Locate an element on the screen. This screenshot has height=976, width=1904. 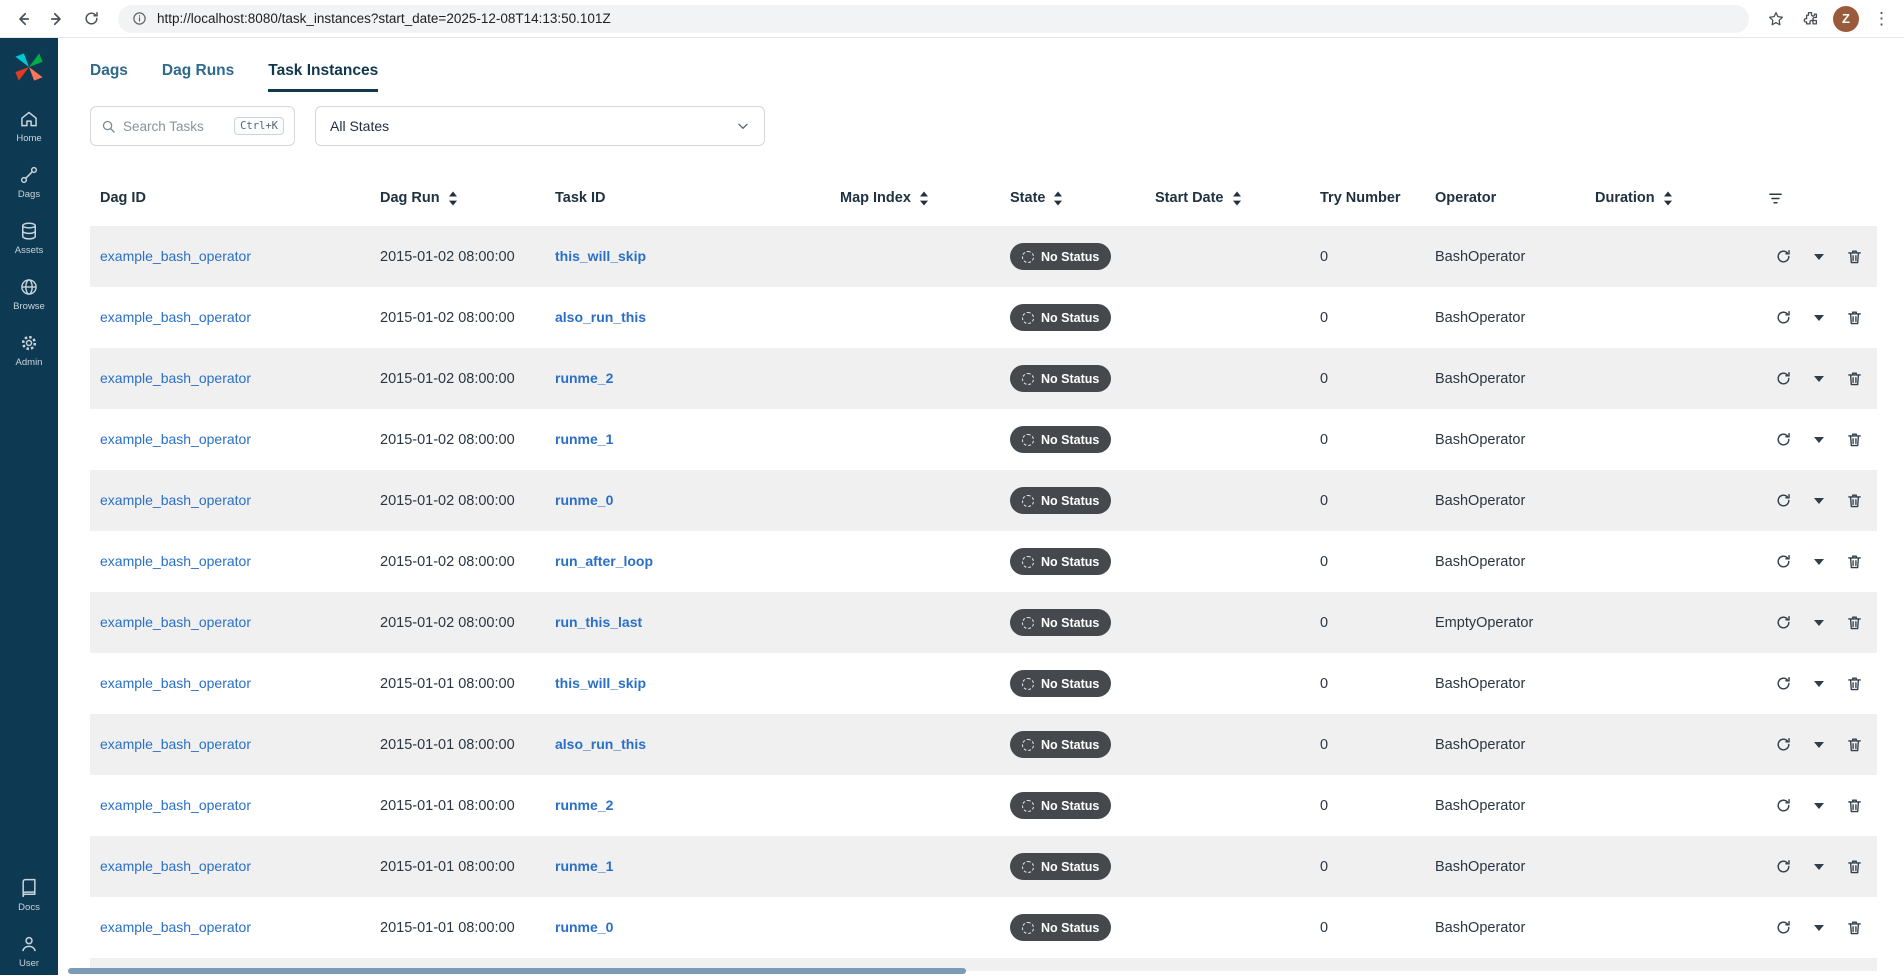
col-header-map-index: Map Index is located at coordinates (915, 198).